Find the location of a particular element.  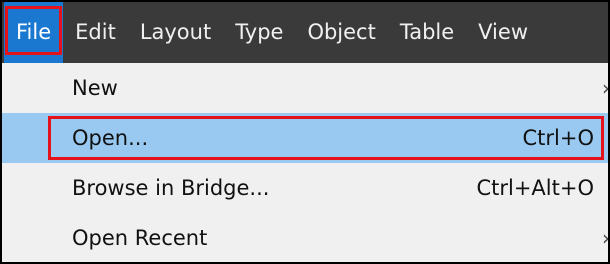

menu-layout: Layout is located at coordinates (175, 32).